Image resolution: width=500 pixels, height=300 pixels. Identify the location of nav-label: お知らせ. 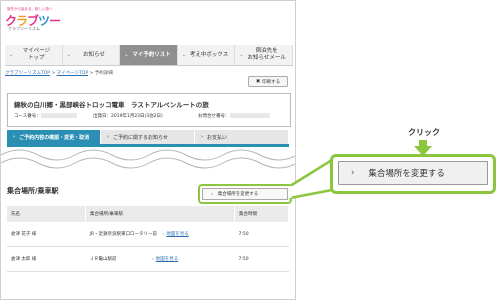
(93, 54).